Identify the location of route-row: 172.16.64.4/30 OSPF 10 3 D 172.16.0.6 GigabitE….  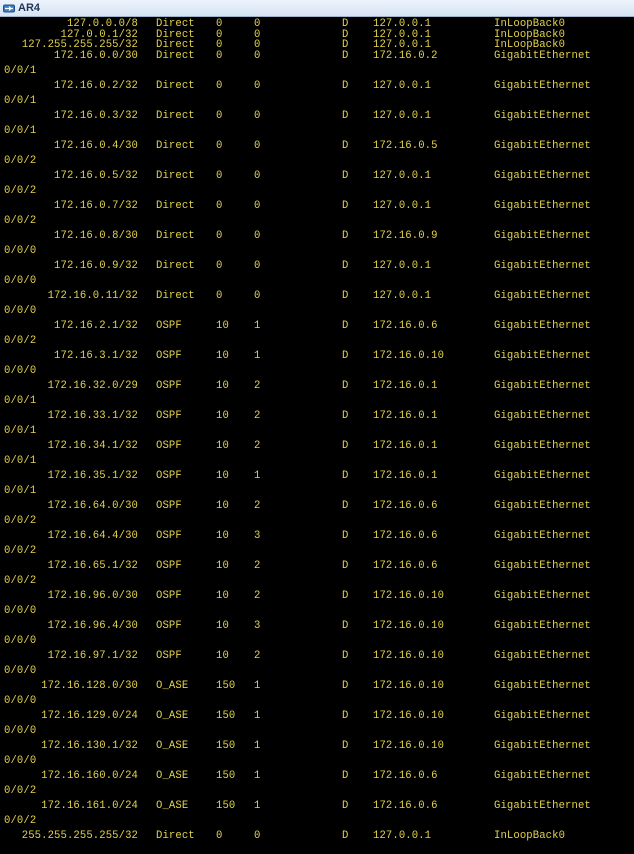
(317, 536).